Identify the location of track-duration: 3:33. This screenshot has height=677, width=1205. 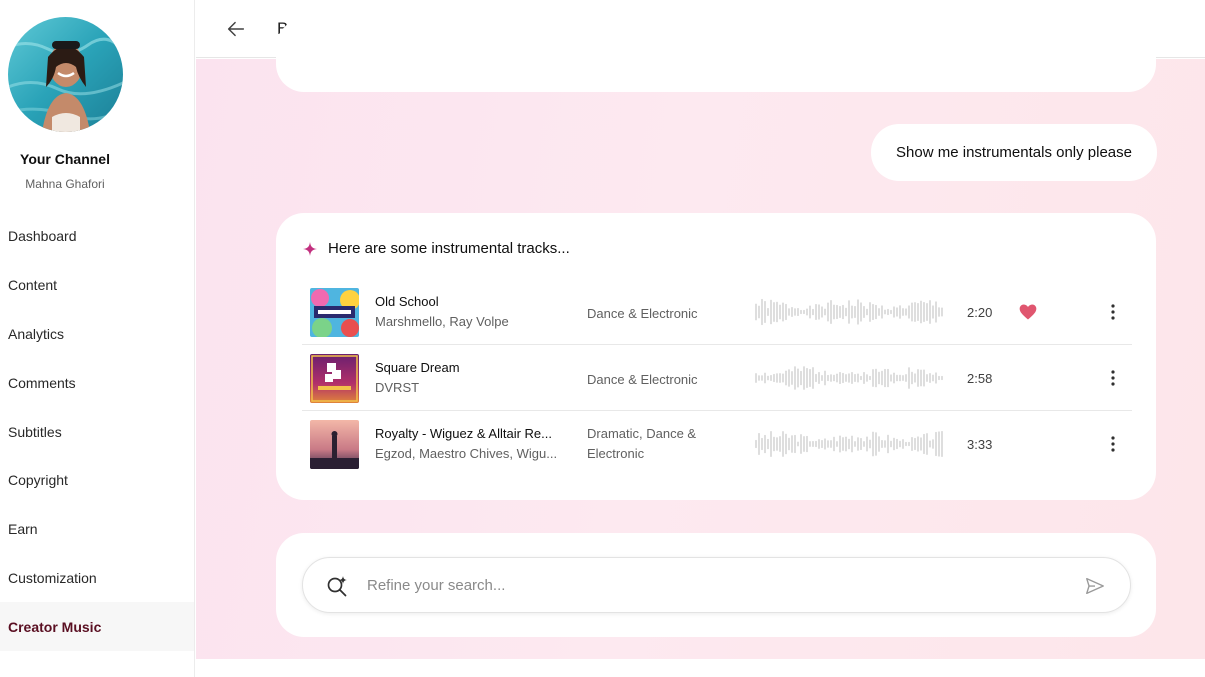
(980, 444).